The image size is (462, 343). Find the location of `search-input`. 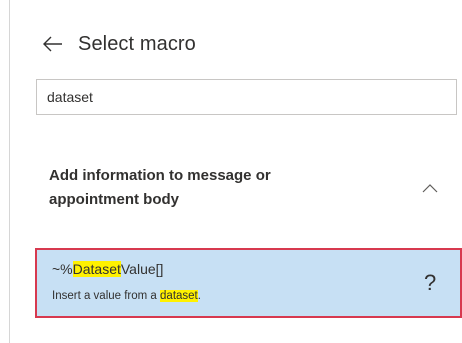

search-input is located at coordinates (246, 97).